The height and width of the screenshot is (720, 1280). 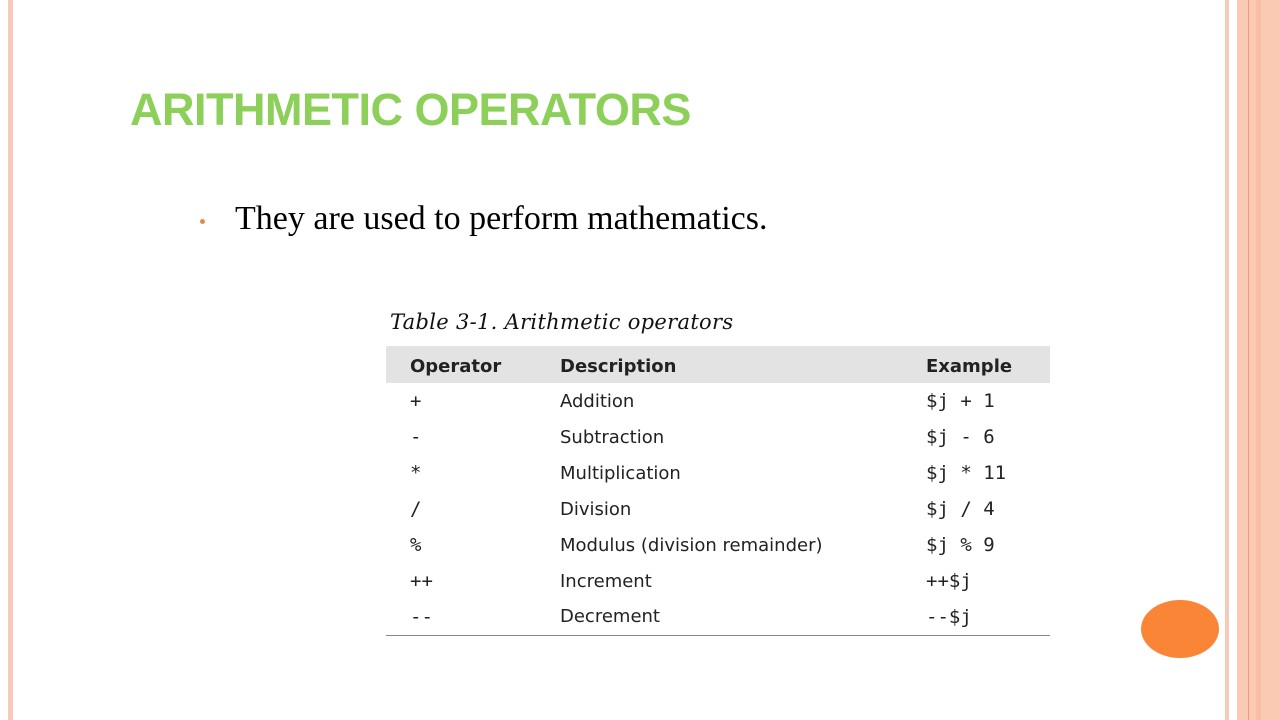 I want to click on table-caption: Table 3-1. Arithmetic operators, so click(x=562, y=322).